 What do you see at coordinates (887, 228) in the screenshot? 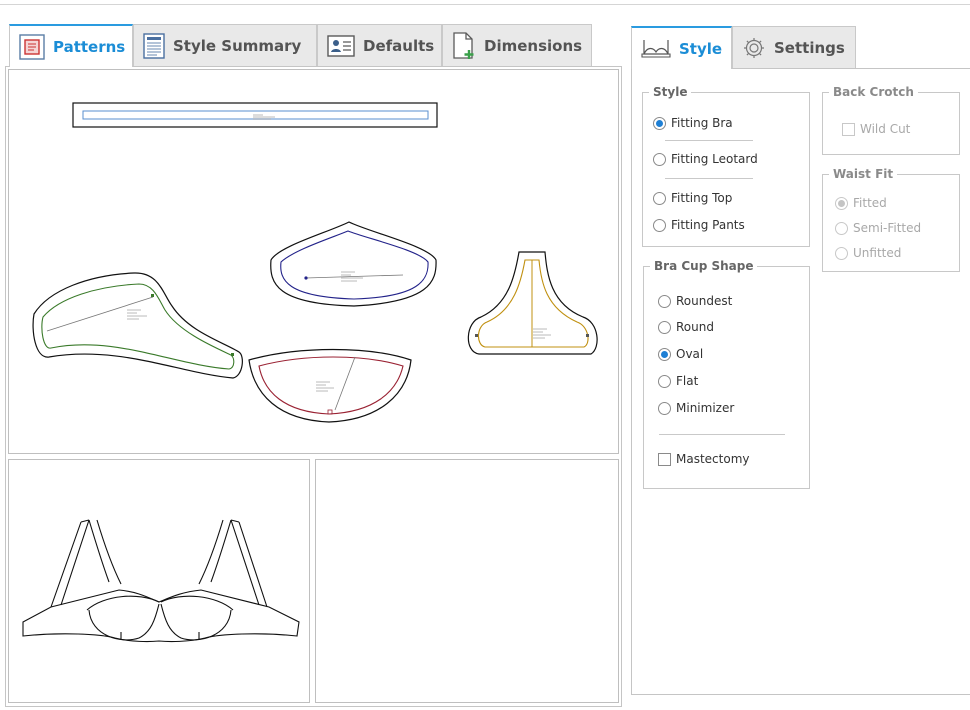
I see `option-label: Semi-Fitted` at bounding box center [887, 228].